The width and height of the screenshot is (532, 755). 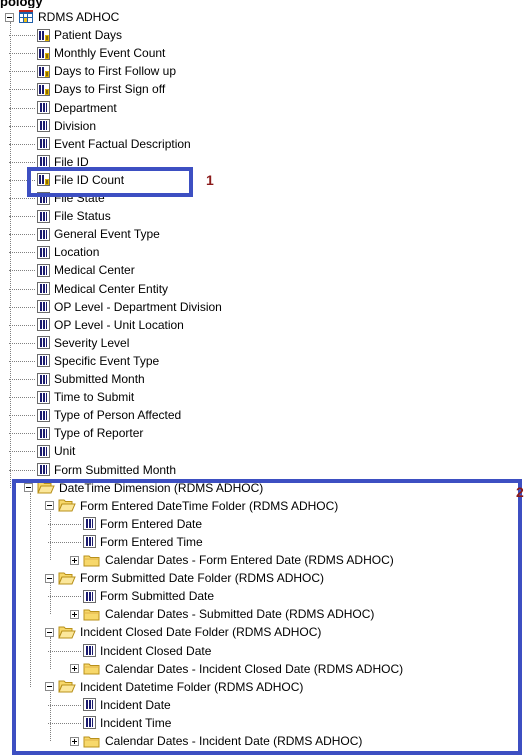 What do you see at coordinates (107, 234) in the screenshot?
I see `tree-item-label: General Event Type` at bounding box center [107, 234].